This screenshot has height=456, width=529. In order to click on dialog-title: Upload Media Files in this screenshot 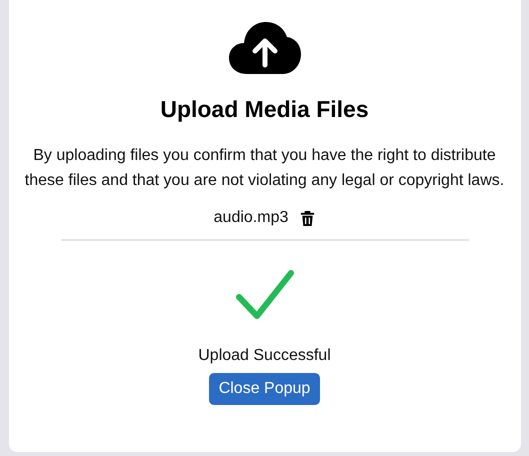, I will do `click(264, 109)`.